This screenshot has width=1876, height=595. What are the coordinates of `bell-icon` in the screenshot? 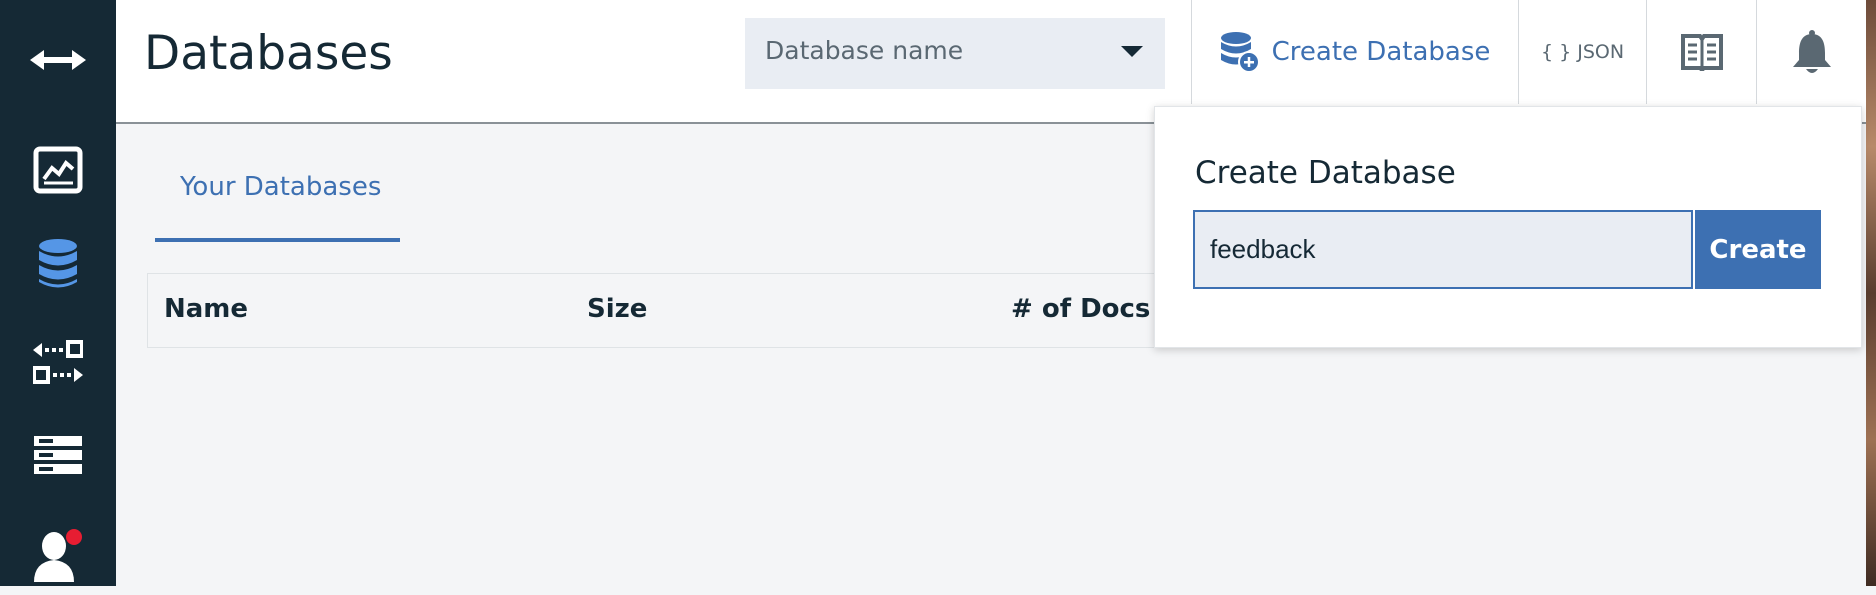 It's located at (1812, 51).